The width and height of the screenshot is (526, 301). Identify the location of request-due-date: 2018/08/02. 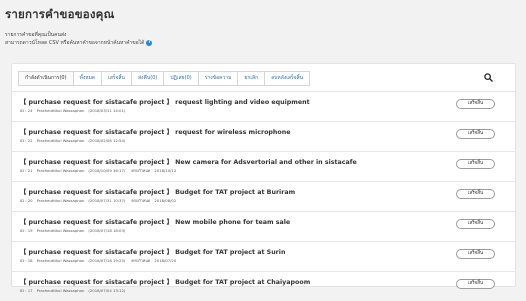
(165, 200).